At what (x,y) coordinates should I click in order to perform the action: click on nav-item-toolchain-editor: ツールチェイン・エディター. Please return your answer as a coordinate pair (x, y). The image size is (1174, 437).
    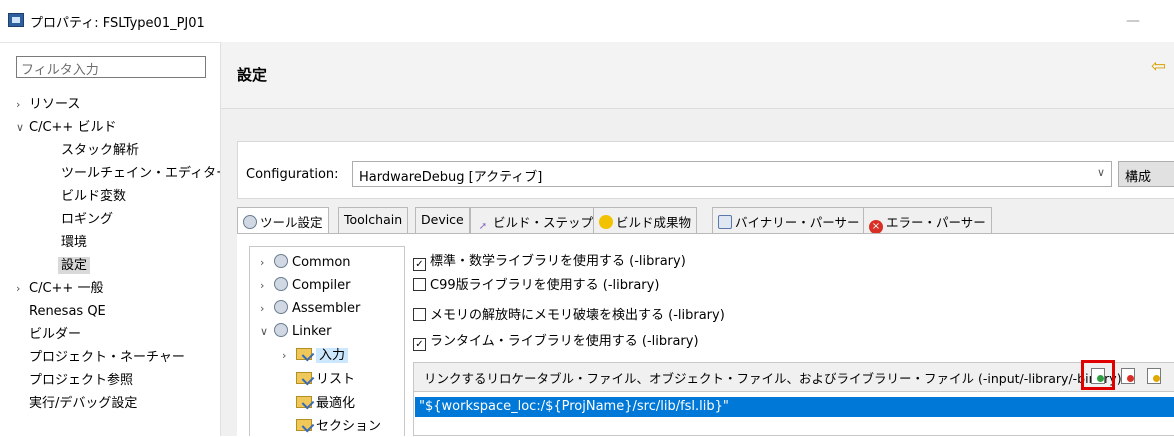
    Looking at the image, I should click on (145, 173).